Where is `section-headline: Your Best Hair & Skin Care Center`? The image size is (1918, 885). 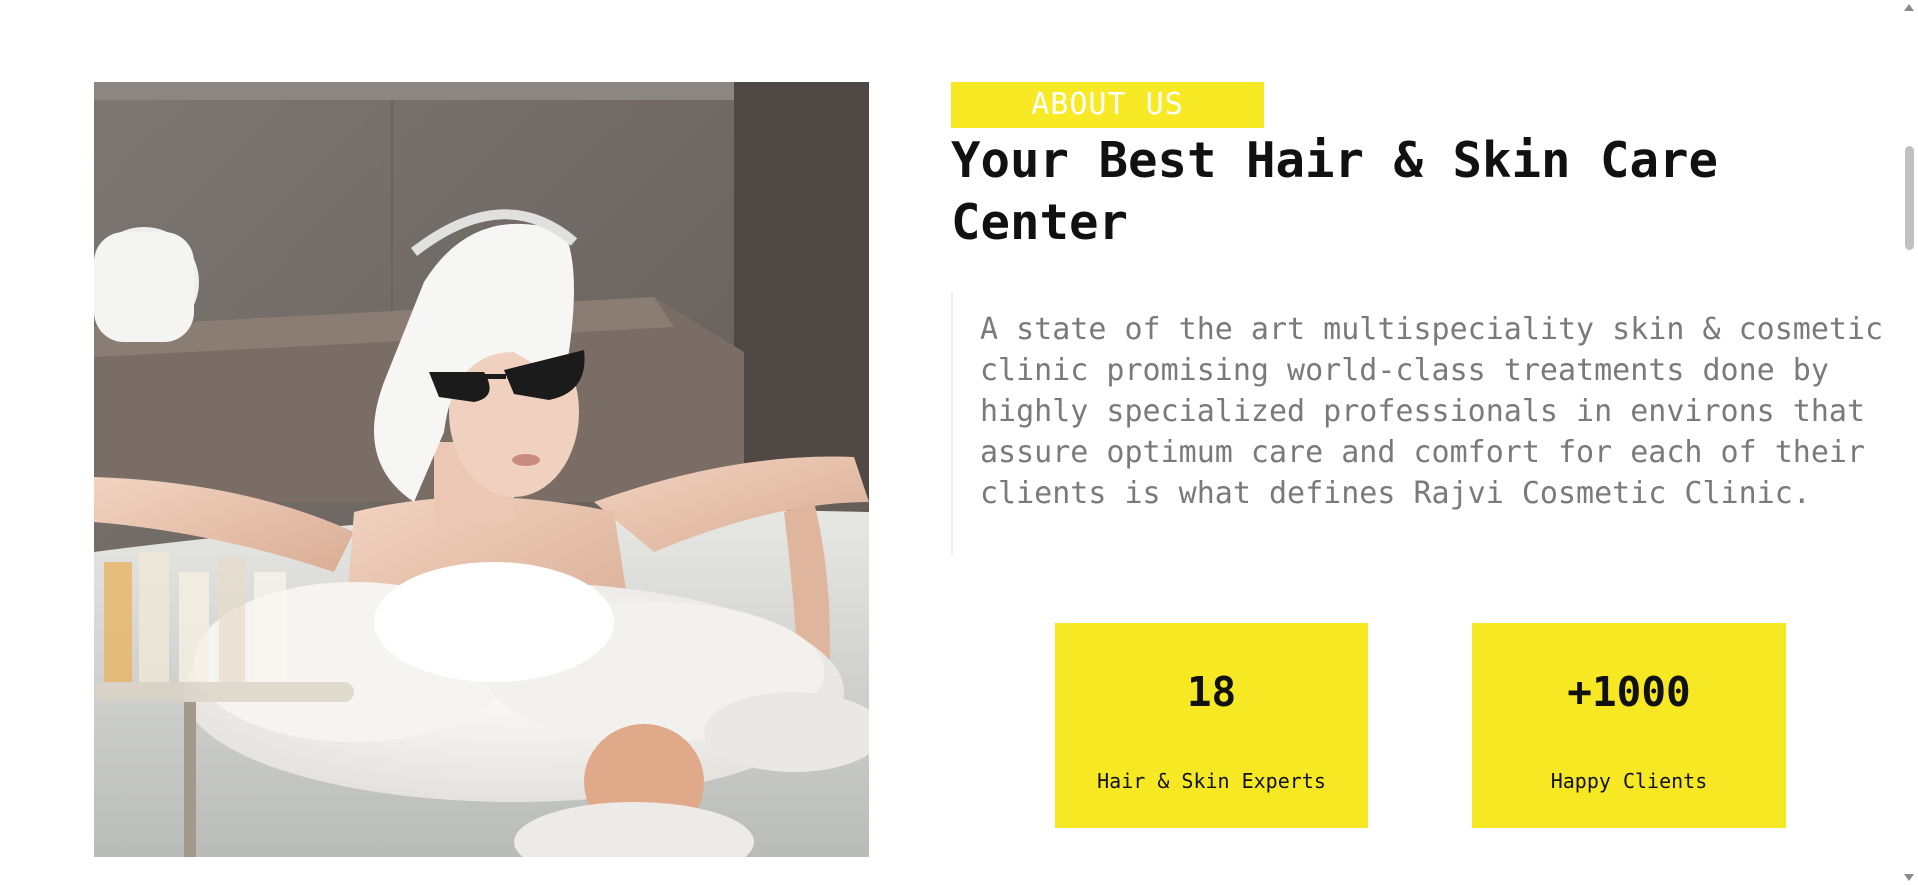 section-headline: Your Best Hair & Skin Care Center is located at coordinates (1335, 191).